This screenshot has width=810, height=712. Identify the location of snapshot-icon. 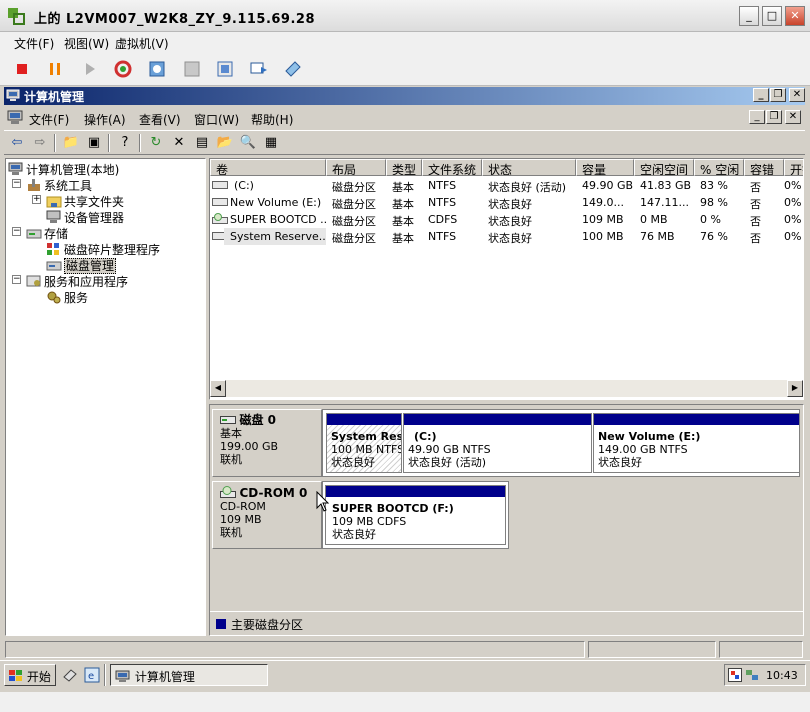
(157, 69).